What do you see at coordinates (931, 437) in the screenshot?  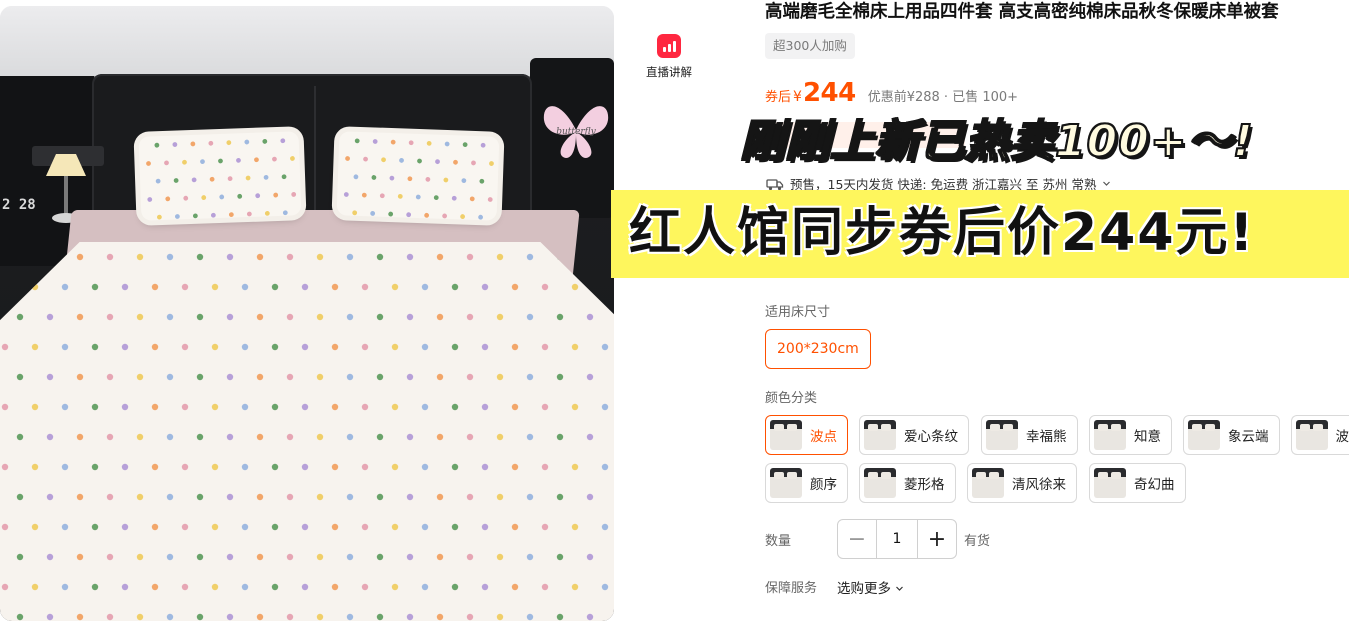 I see `color-option-label: 爱心条纹` at bounding box center [931, 437].